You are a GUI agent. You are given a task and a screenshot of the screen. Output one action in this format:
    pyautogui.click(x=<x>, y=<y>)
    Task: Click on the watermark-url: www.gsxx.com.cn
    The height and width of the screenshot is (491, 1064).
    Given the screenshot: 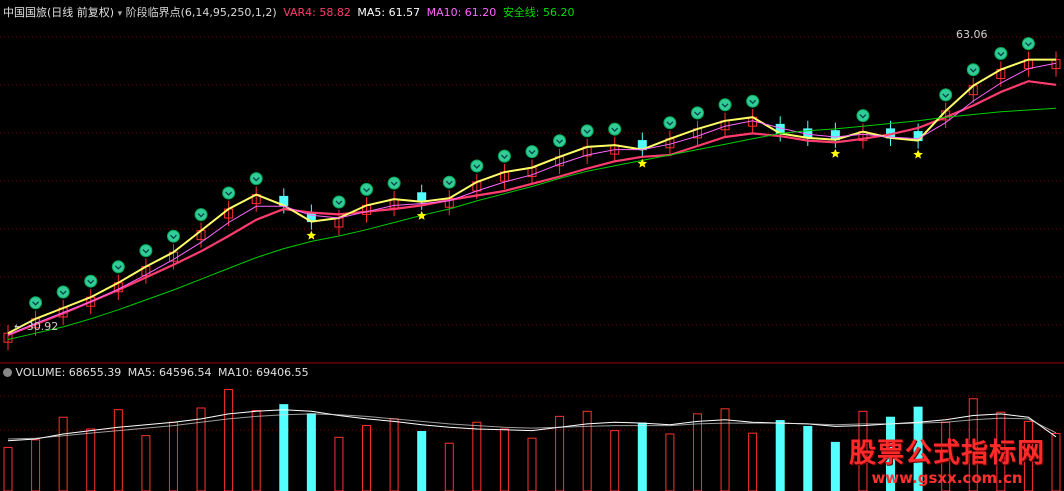 What is the action you would take?
    pyautogui.click(x=947, y=478)
    